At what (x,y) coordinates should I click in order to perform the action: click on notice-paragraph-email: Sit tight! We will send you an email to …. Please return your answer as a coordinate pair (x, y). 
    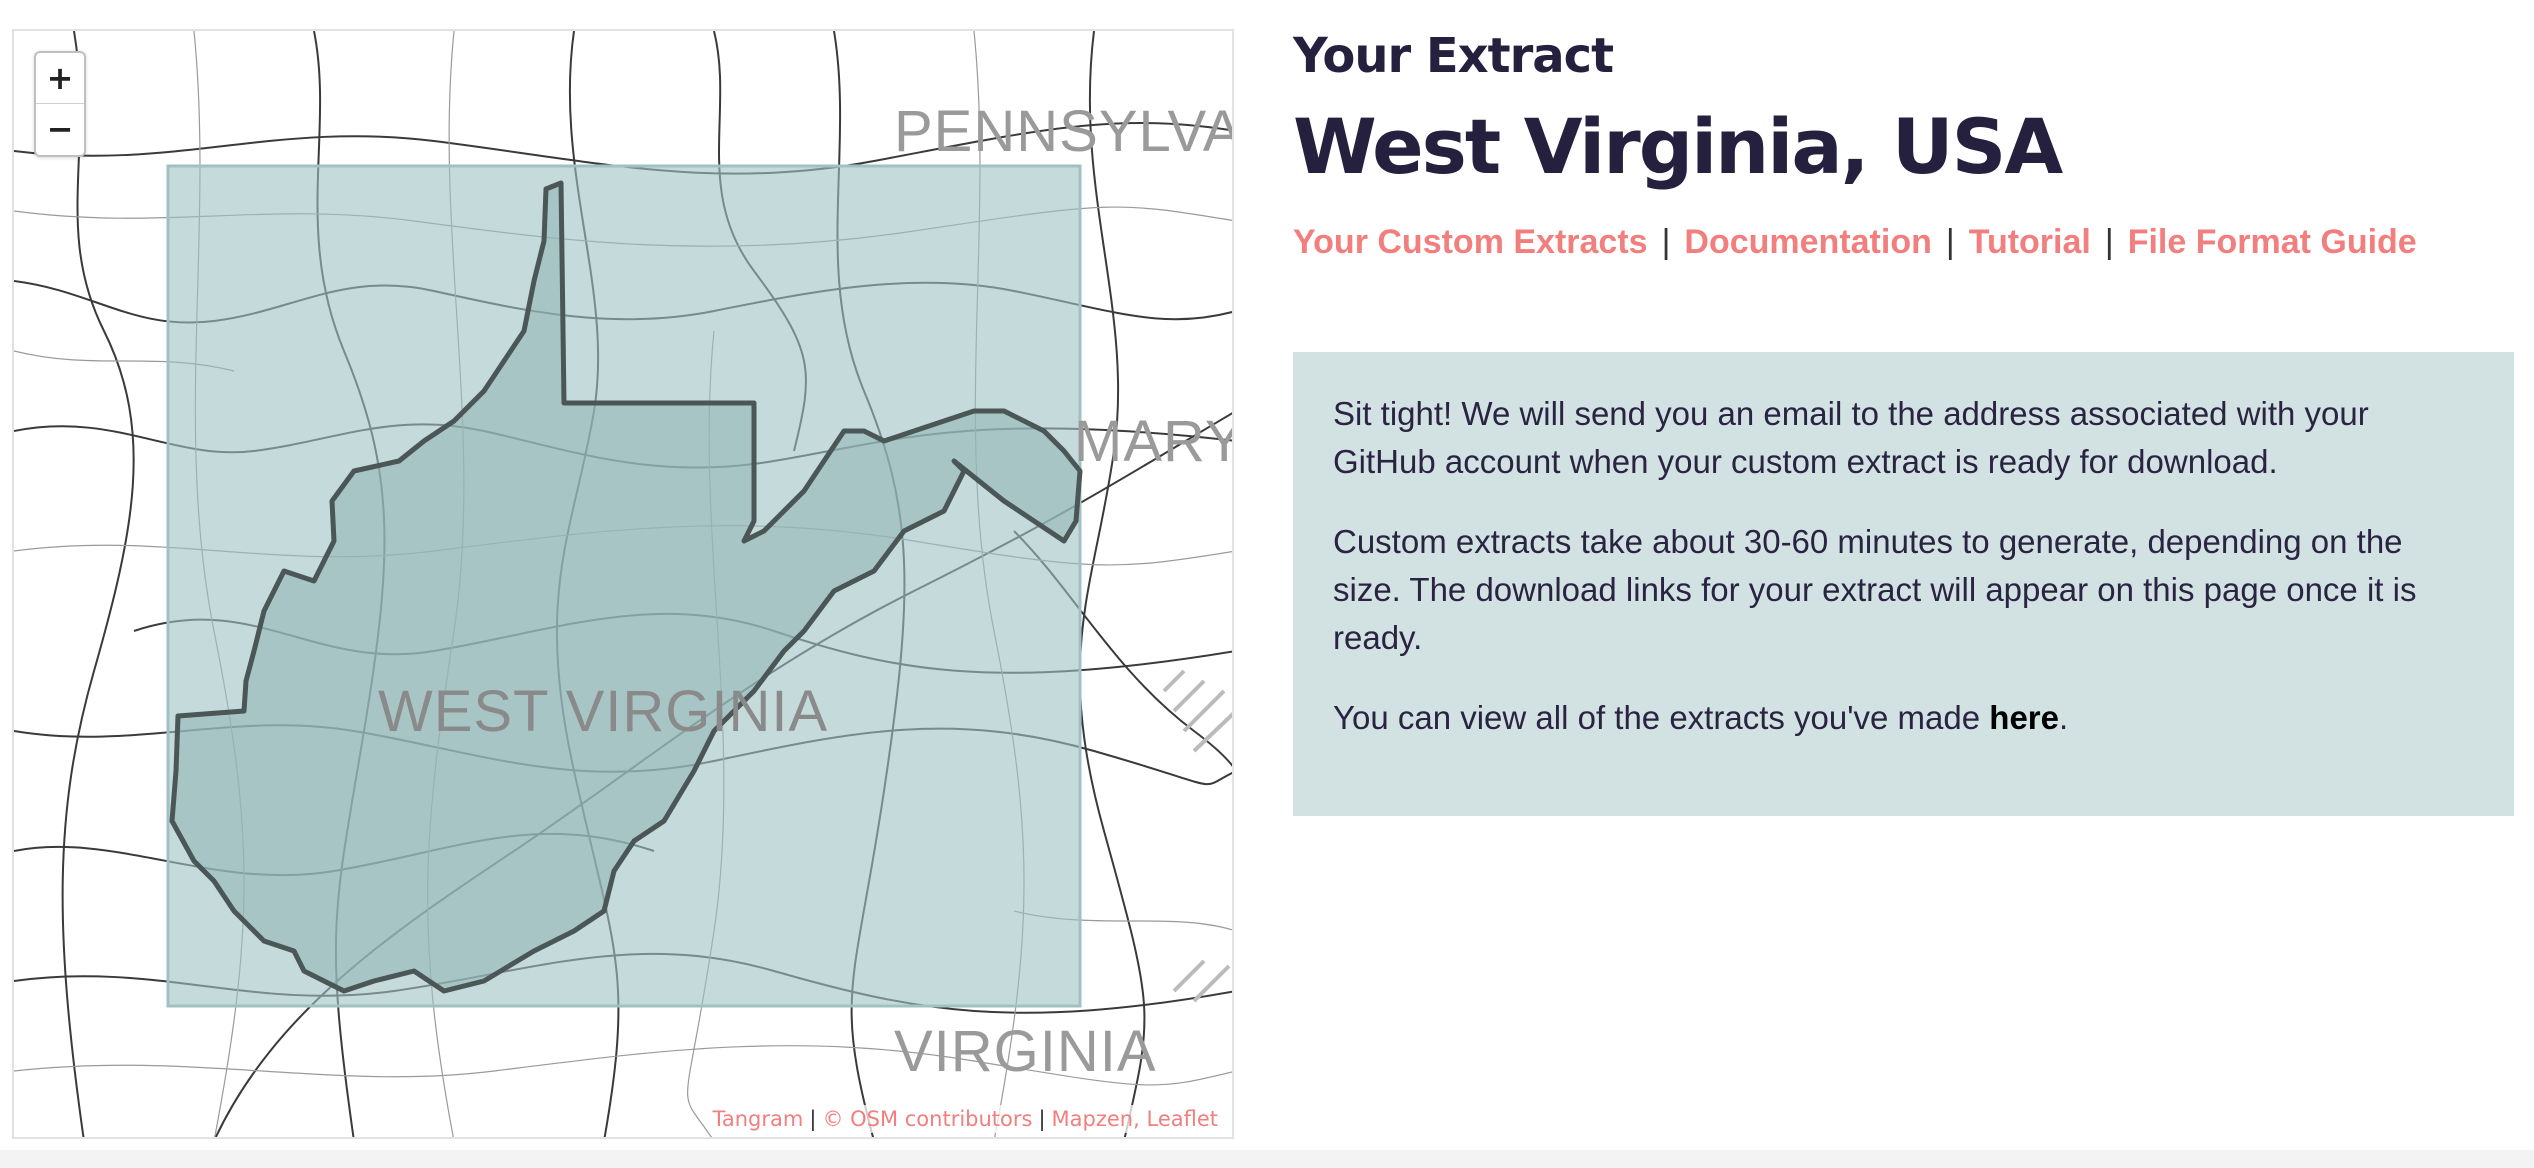
    Looking at the image, I should click on (1851, 437).